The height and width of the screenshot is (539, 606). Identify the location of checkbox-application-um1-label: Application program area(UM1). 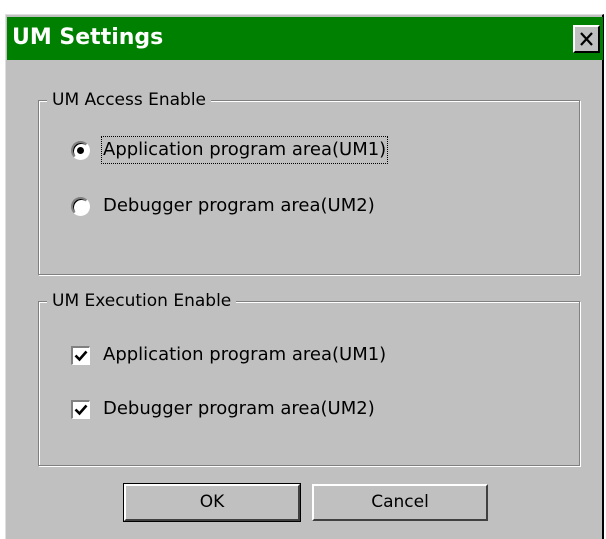
(244, 355).